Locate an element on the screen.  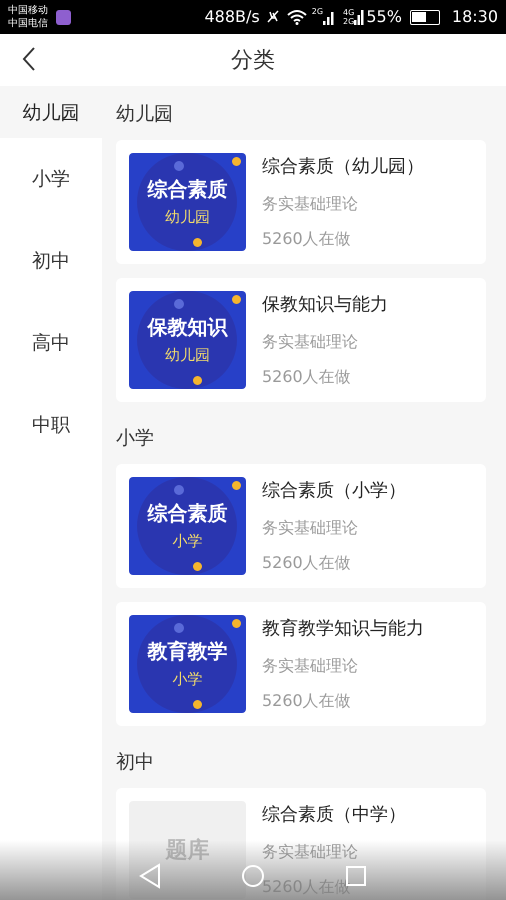
course-card: 综合素质 小学 综合素质（小学） 务实基础理论 5260人在做 is located at coordinates (301, 526).